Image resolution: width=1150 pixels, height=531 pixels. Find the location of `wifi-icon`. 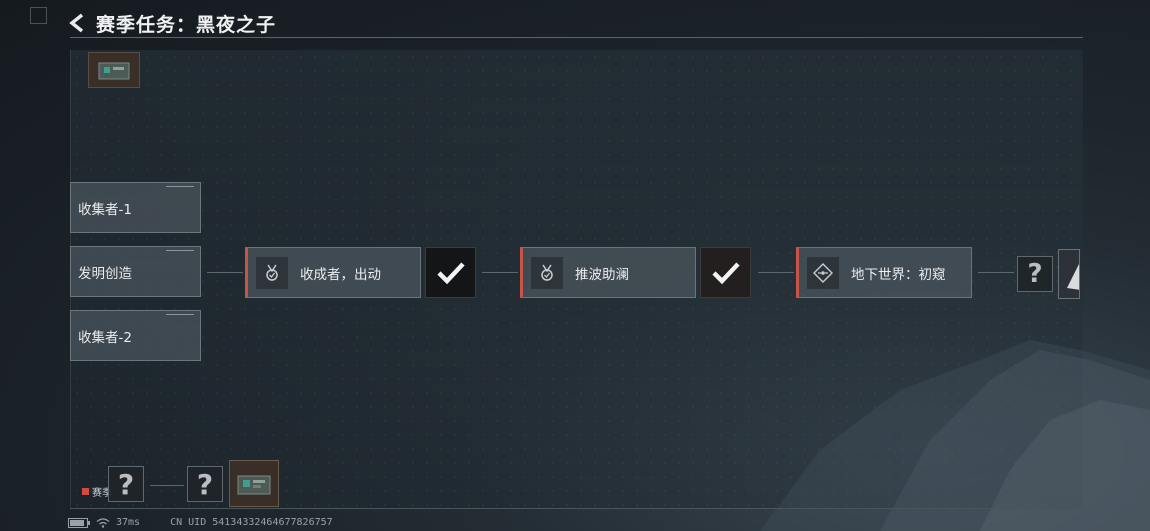

wifi-icon is located at coordinates (103, 522).